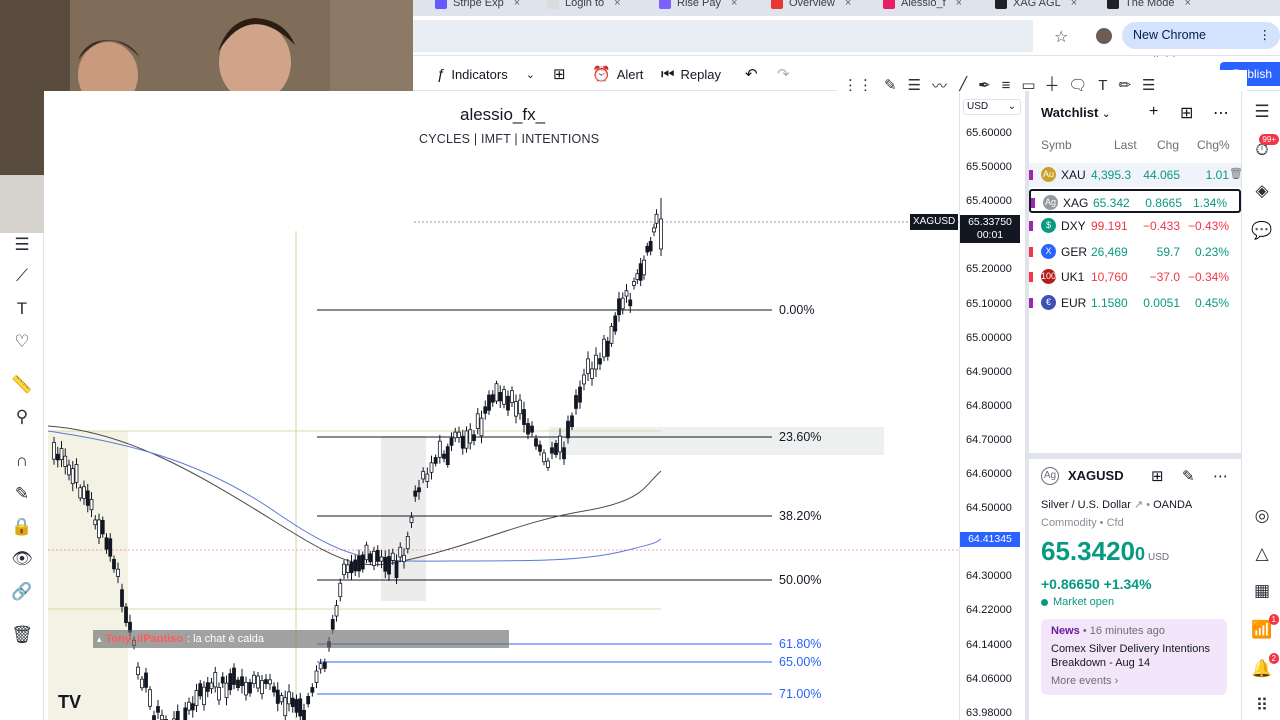 This screenshot has height=720, width=1280. I want to click on edit-note-icon: ✎, so click(1188, 476).